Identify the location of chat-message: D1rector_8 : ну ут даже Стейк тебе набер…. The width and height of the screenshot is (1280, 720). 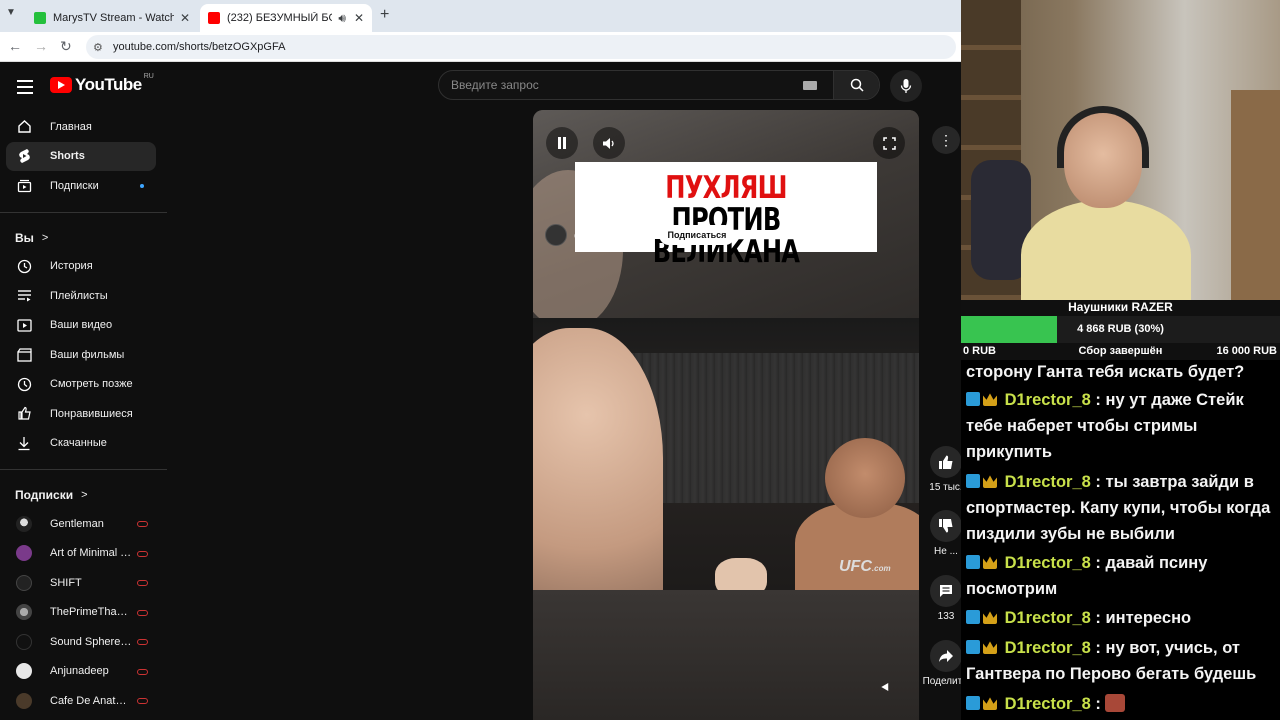
(1105, 426).